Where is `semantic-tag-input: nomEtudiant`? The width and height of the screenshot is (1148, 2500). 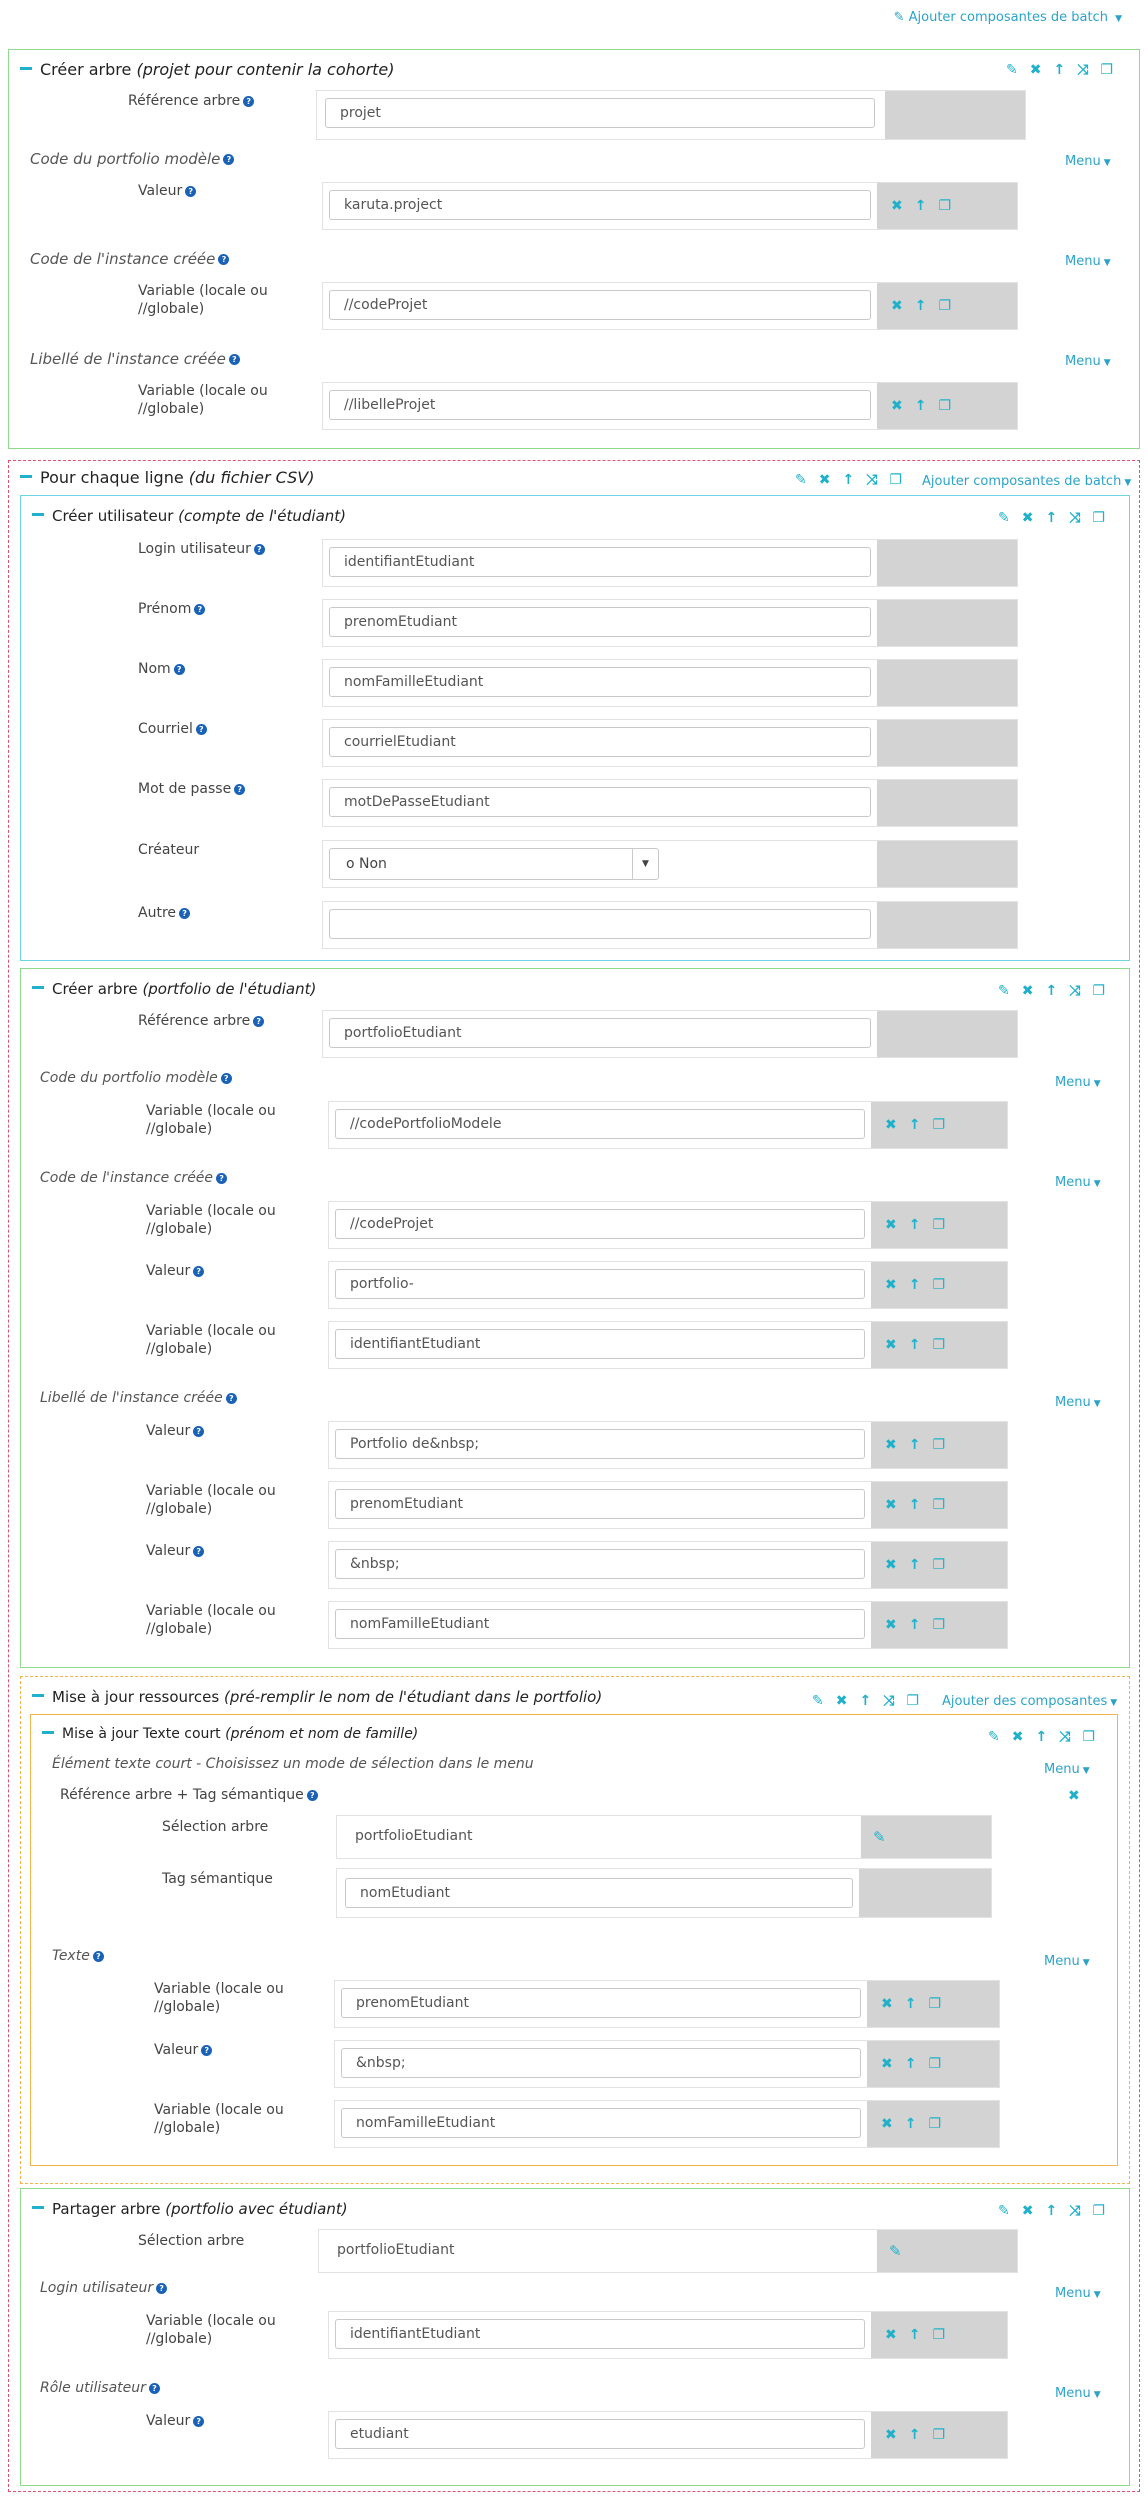
semantic-tag-input: nomEtudiant is located at coordinates (599, 1893).